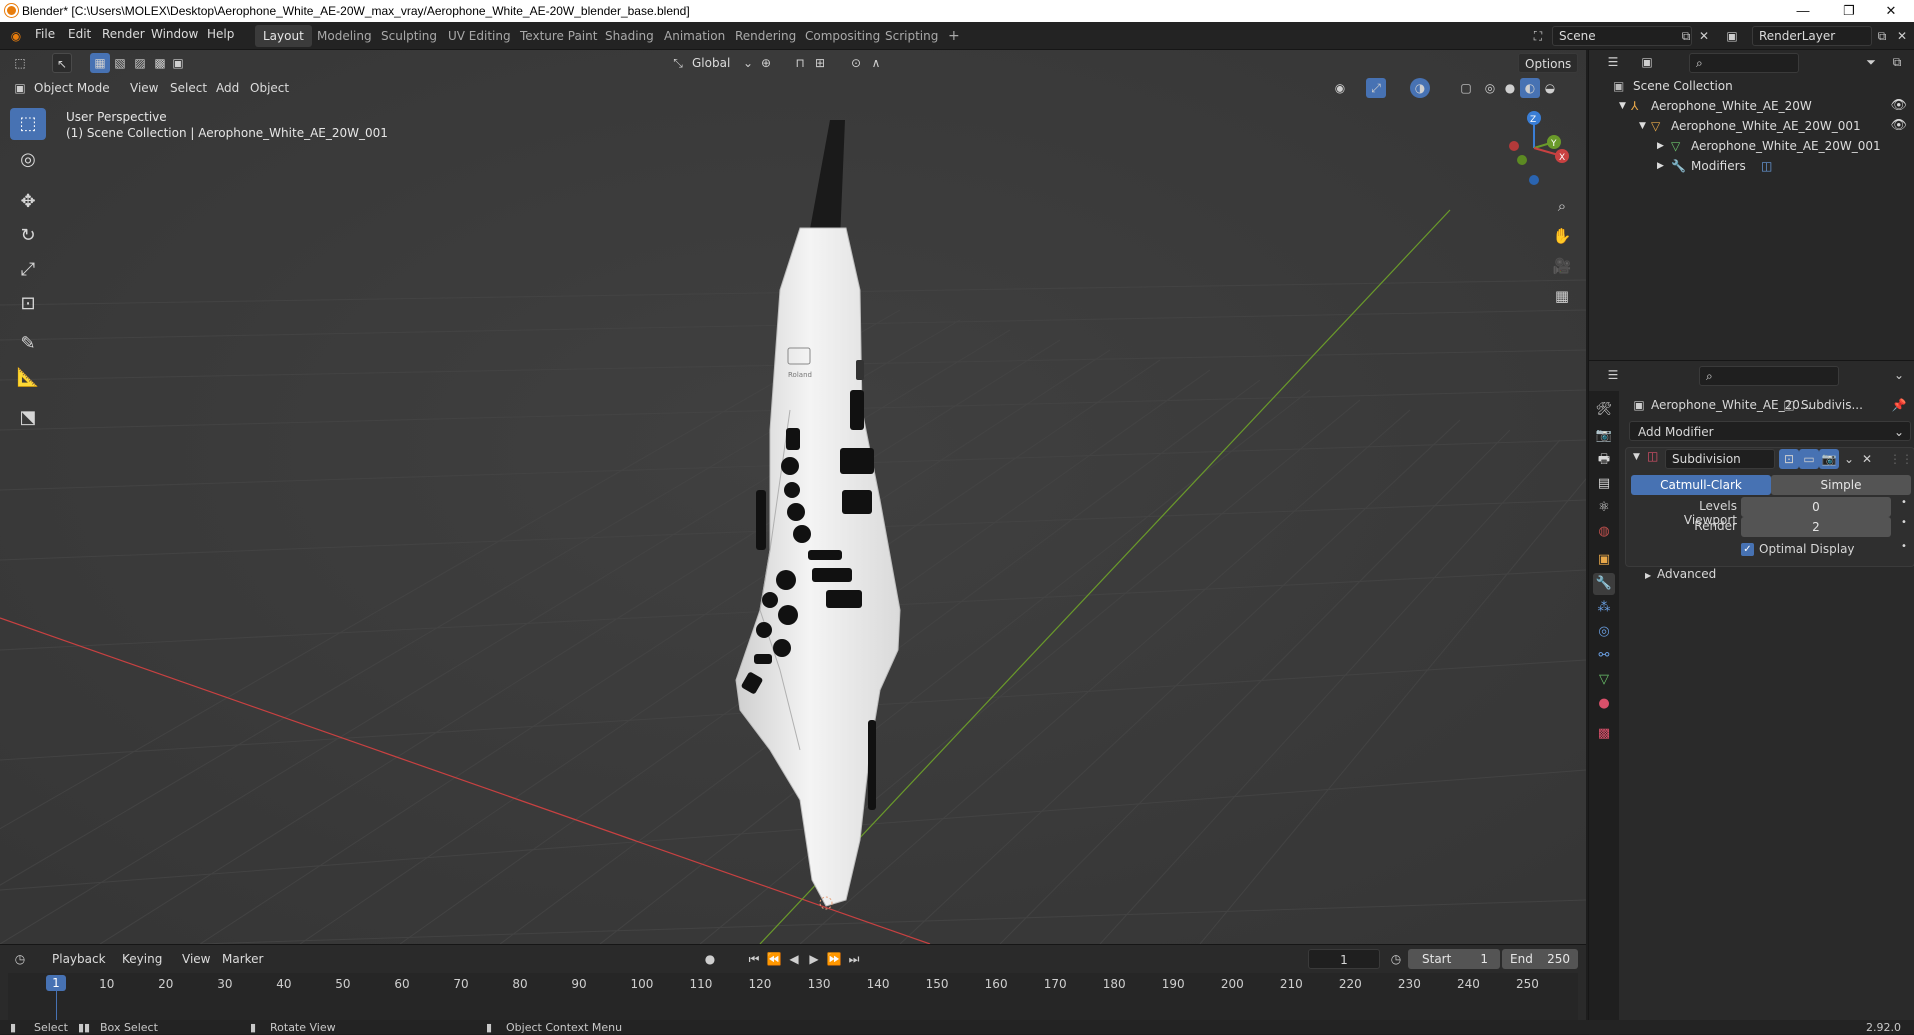 The image size is (1914, 1035). I want to click on minimize-button: —, so click(1803, 11).